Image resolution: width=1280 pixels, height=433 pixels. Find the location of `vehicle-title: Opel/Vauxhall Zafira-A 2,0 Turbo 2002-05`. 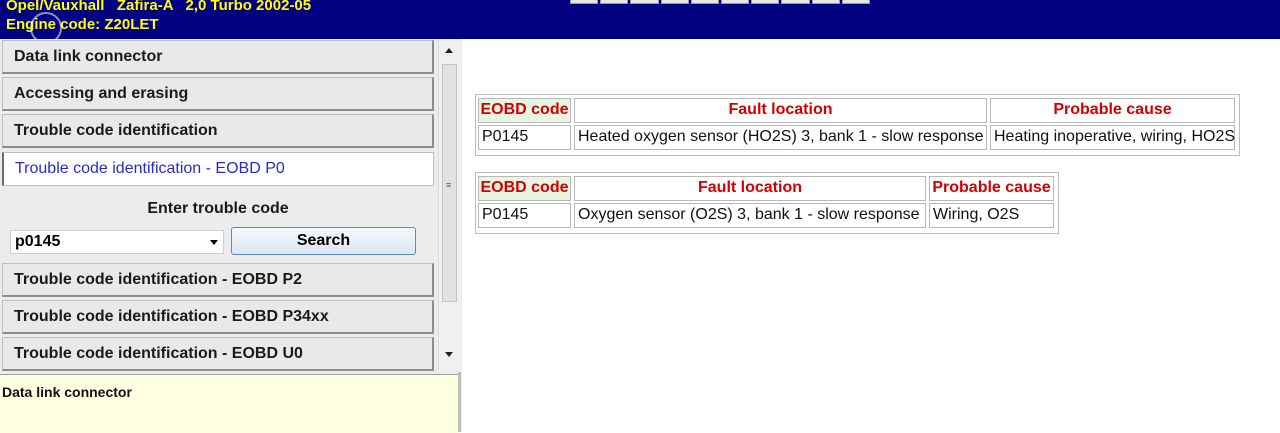

vehicle-title: Opel/Vauxhall Zafira-A 2,0 Turbo 2002-05 is located at coordinates (159, 7).